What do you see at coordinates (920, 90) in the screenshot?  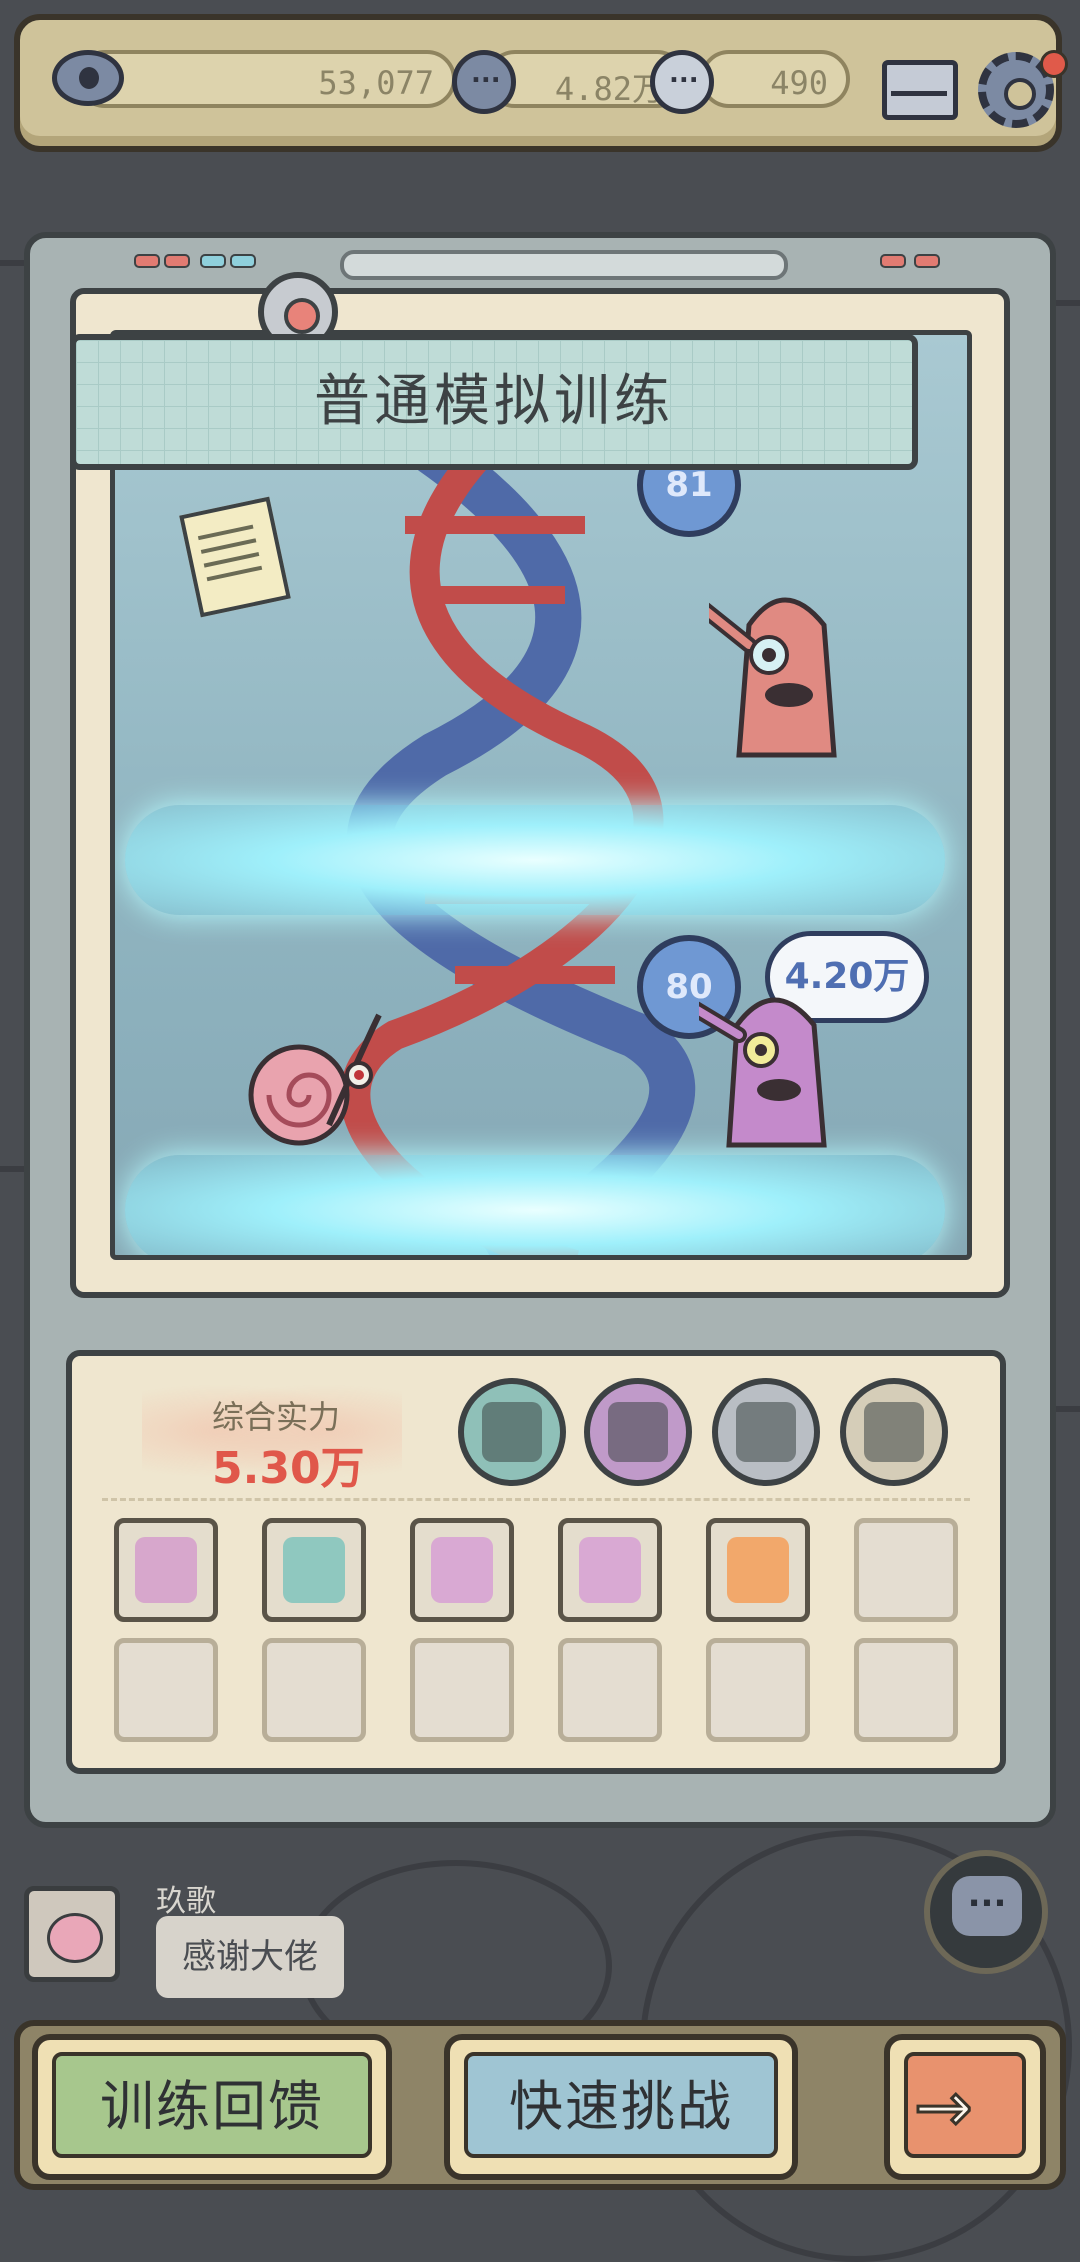 I see `mail-icon` at bounding box center [920, 90].